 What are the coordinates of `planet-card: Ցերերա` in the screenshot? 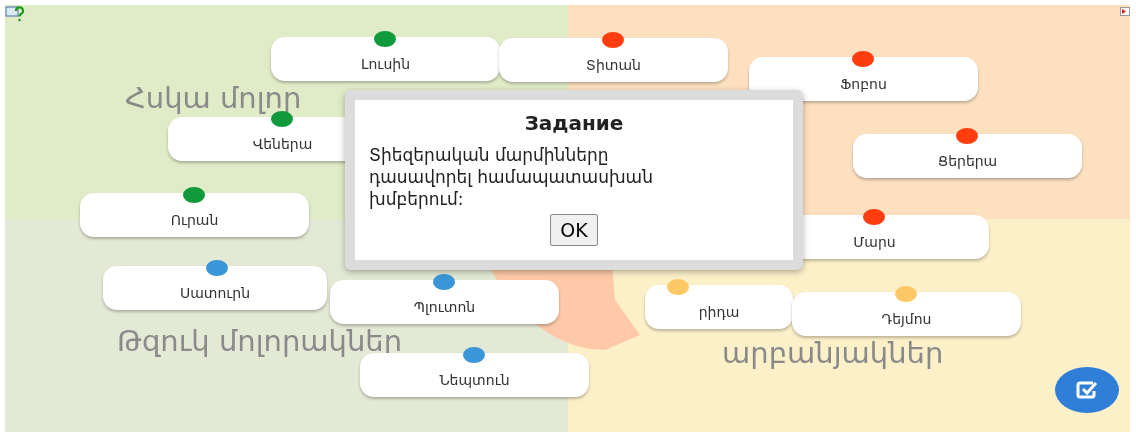 It's located at (967, 156).